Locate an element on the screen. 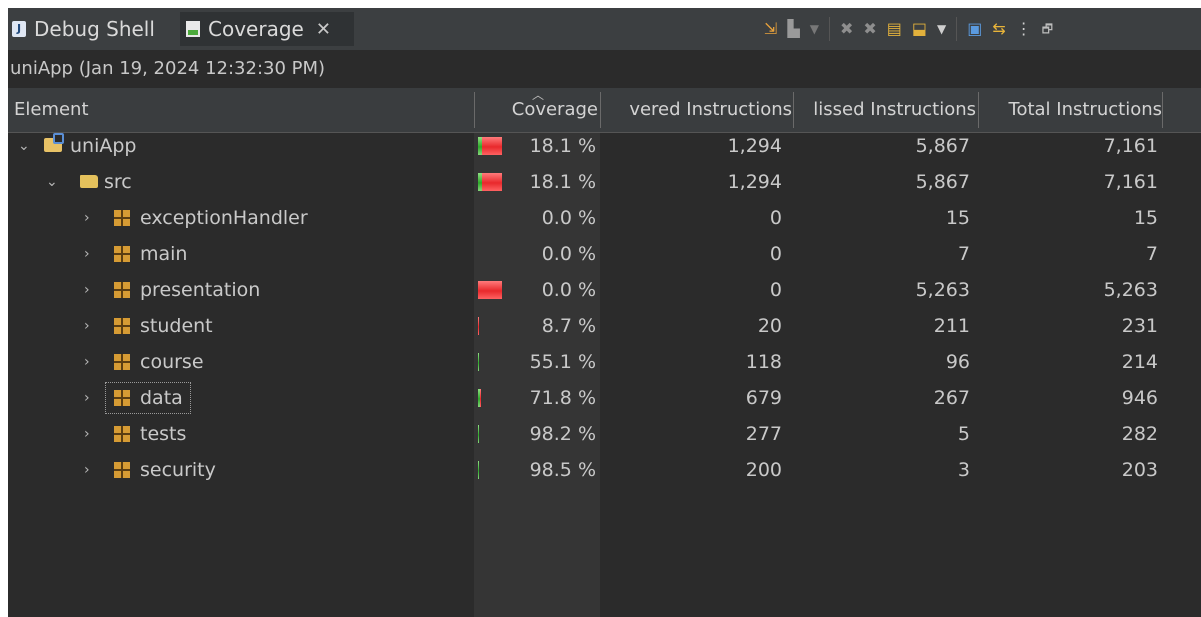  table-row: › security 98.5 % 200 3 203 is located at coordinates (604, 470).